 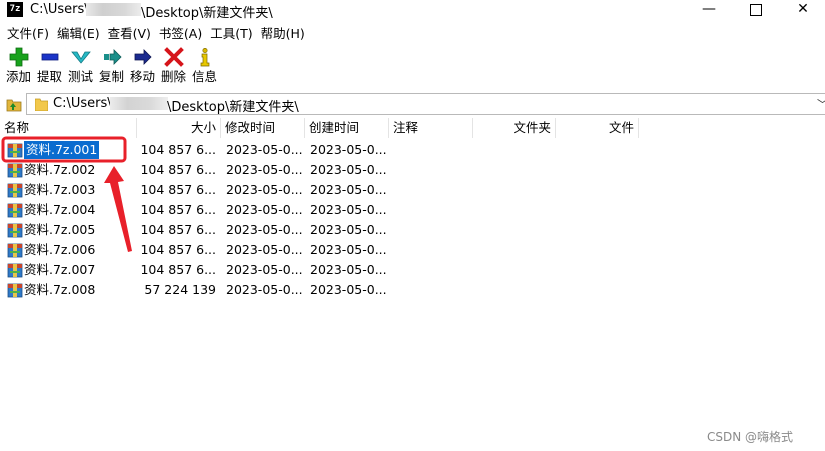 I want to click on minimize-button: —, so click(x=709, y=10).